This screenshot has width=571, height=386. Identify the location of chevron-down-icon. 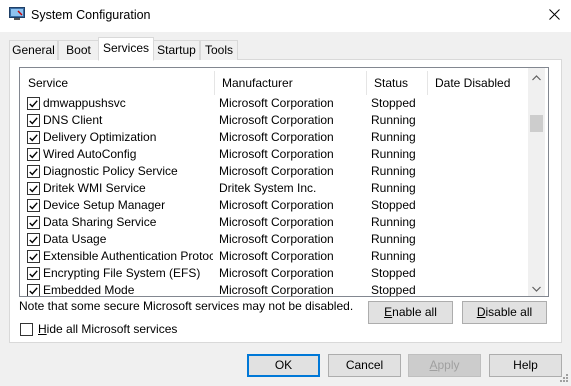
(536, 288).